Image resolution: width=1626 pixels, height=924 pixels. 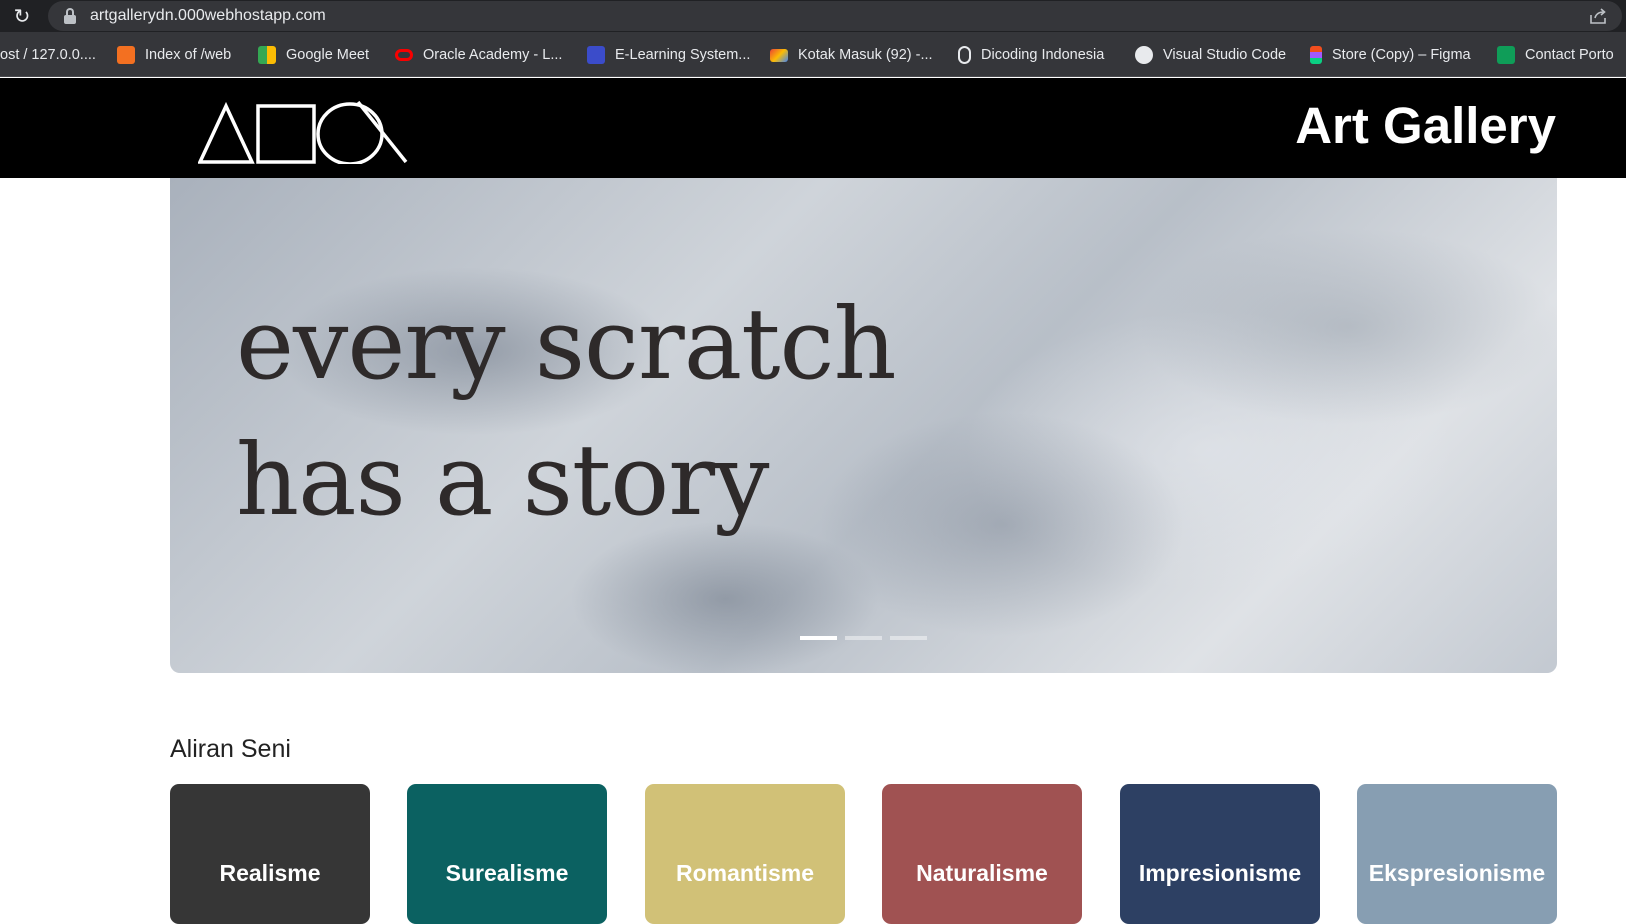 What do you see at coordinates (70, 16) in the screenshot?
I see `lock-icon` at bounding box center [70, 16].